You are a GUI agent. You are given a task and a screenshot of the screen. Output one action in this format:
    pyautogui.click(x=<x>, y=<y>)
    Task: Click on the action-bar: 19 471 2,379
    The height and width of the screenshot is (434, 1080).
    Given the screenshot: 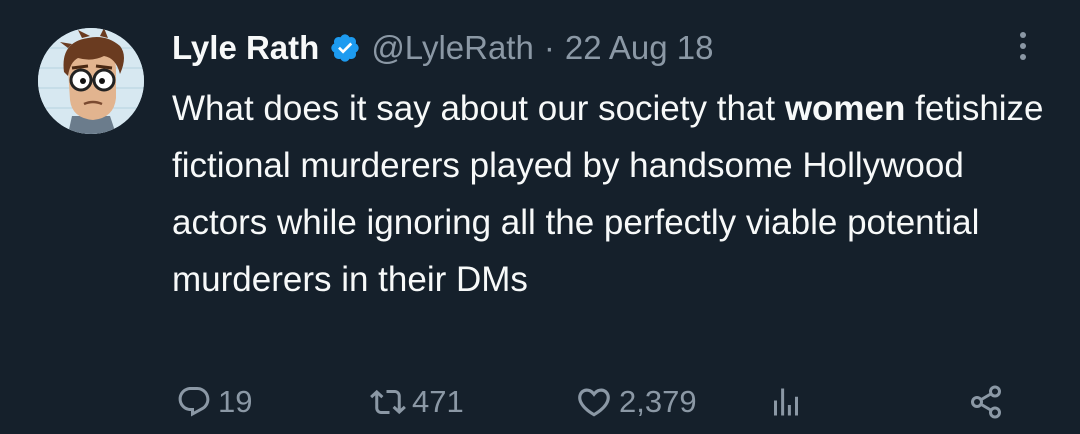 What is the action you would take?
    pyautogui.click(x=540, y=402)
    